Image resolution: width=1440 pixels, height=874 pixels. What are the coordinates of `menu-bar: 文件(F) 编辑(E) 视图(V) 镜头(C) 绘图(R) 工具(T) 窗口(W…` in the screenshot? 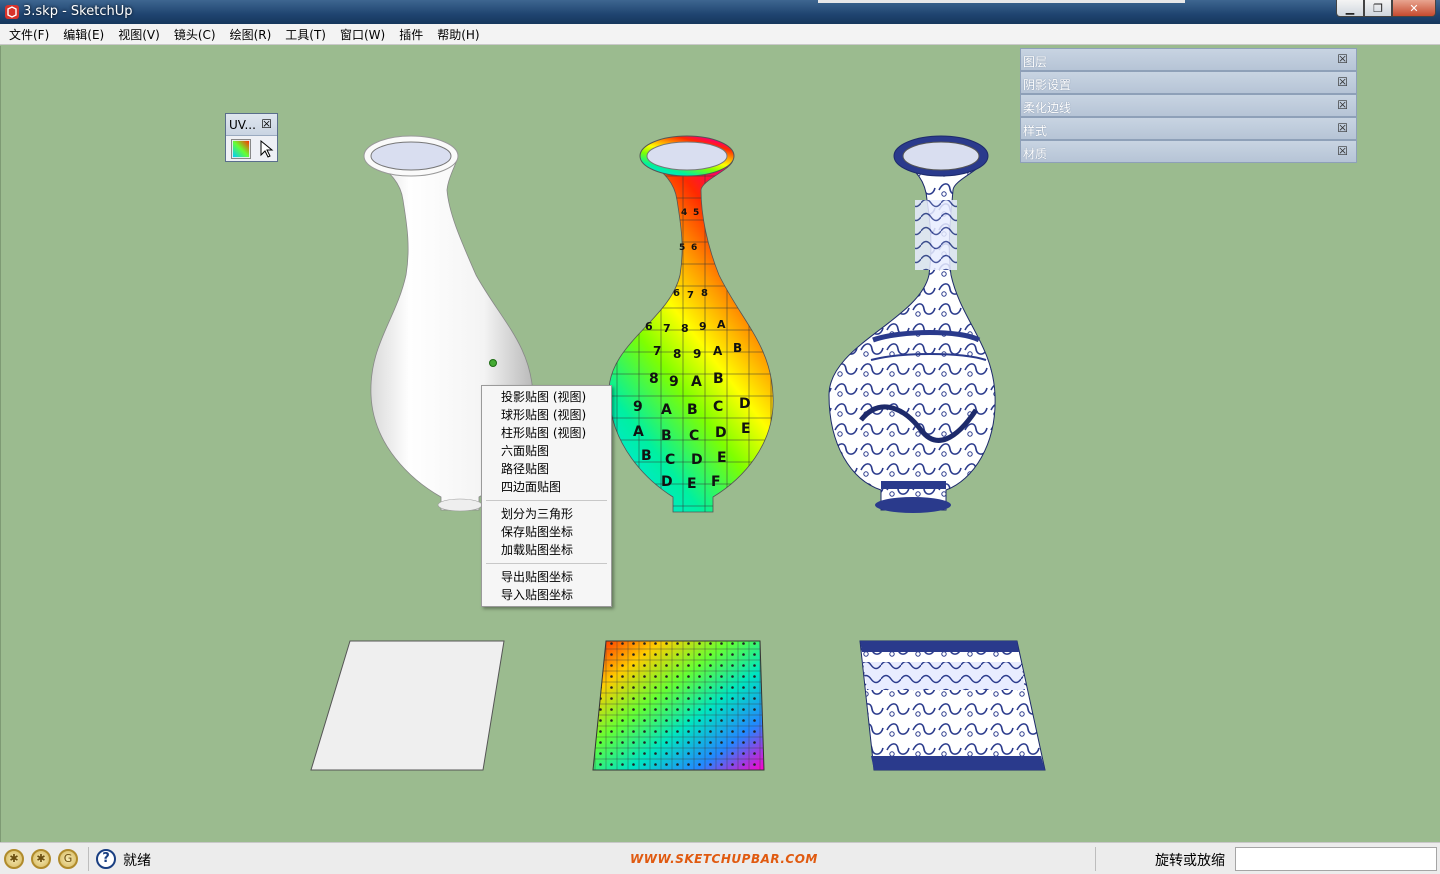 It's located at (720, 34).